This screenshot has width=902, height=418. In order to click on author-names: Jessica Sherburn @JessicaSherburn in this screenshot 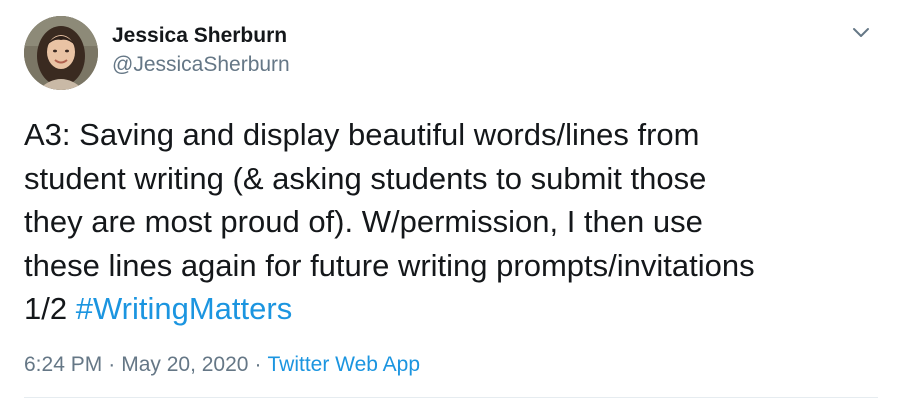, I will do `click(201, 50)`.